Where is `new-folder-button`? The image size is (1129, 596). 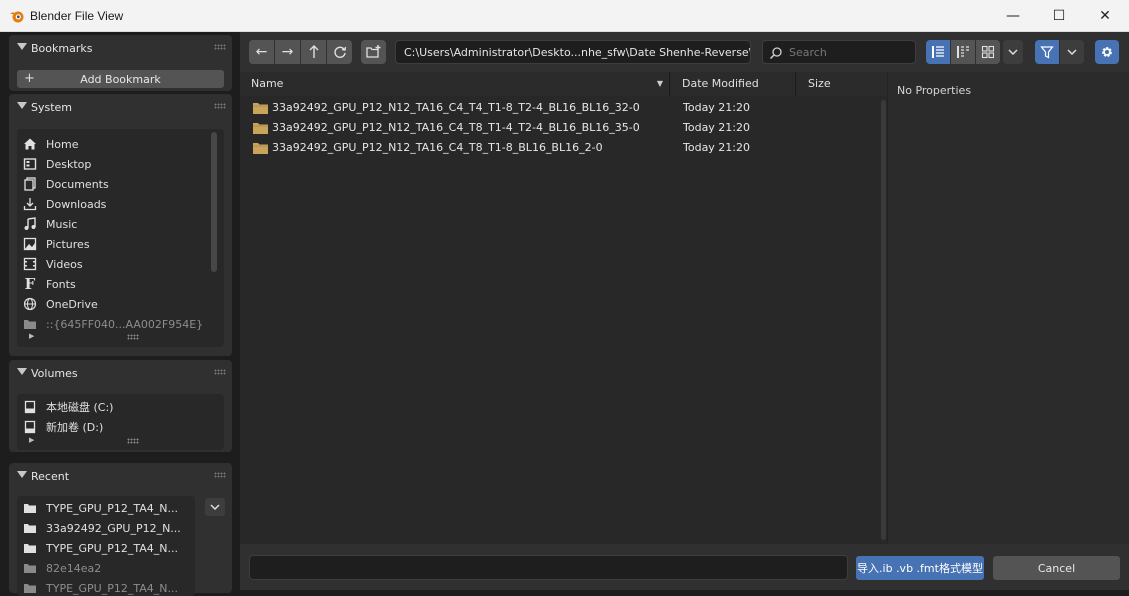 new-folder-button is located at coordinates (373, 52).